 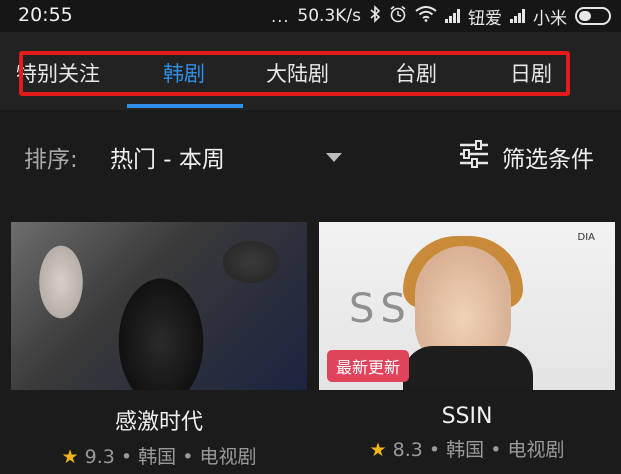 What do you see at coordinates (441, 16) in the screenshot?
I see `status-right-group: ... 50.3K/s 钮爱 小米` at bounding box center [441, 16].